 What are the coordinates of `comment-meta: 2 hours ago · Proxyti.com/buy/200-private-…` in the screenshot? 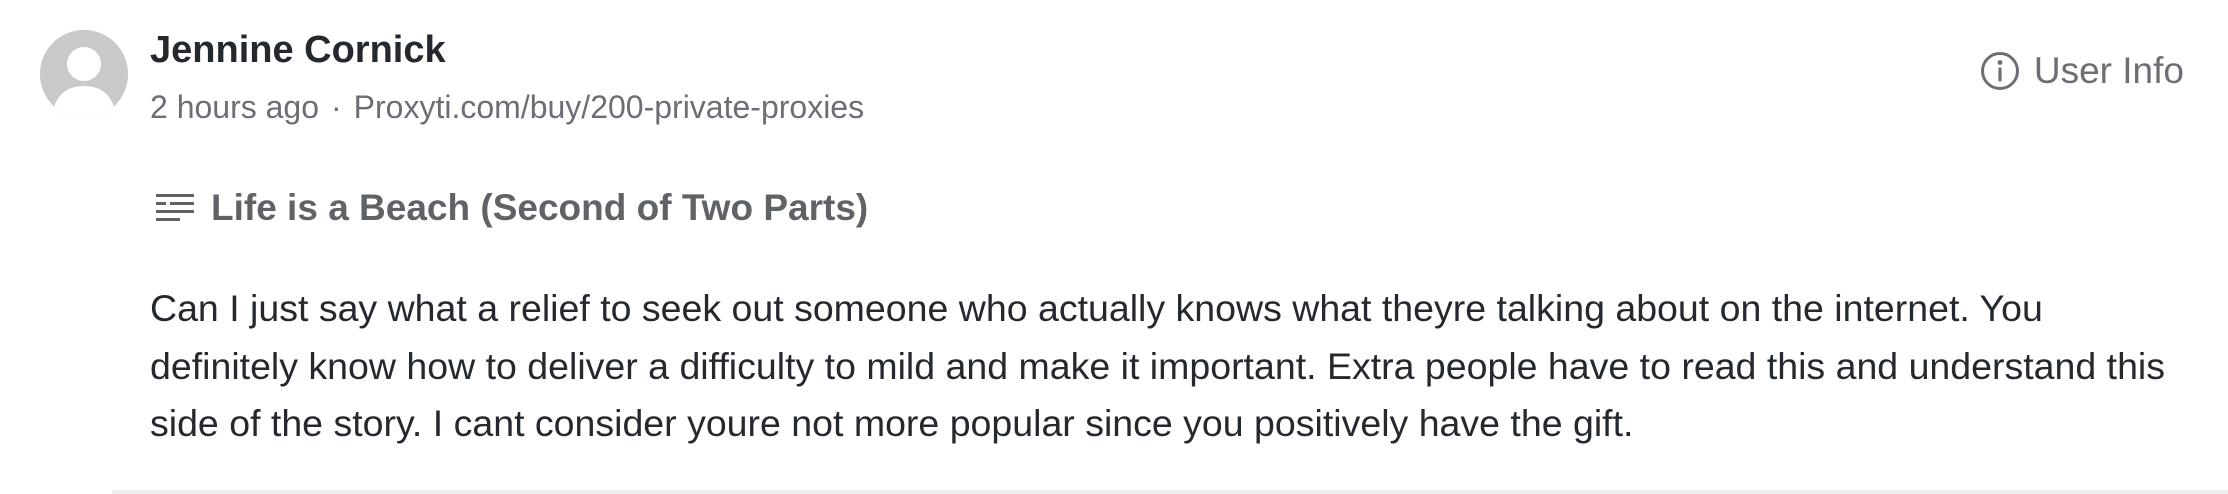 It's located at (507, 107).